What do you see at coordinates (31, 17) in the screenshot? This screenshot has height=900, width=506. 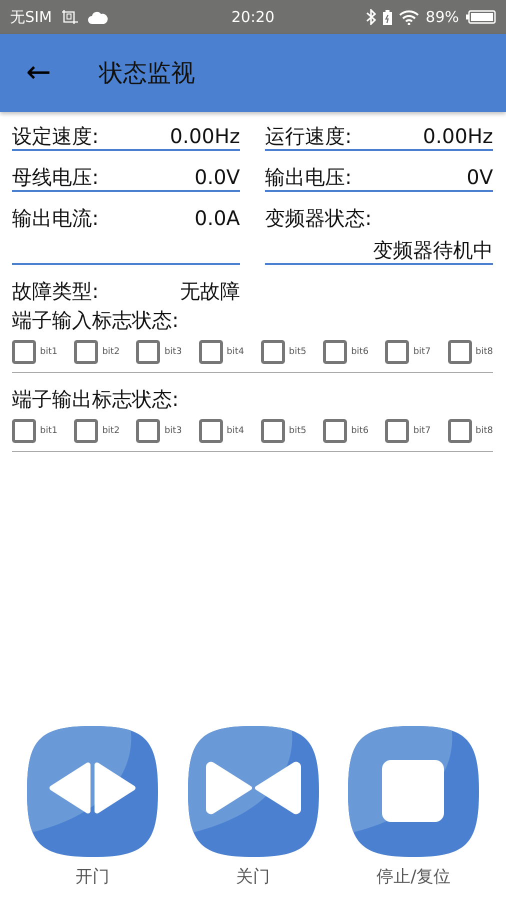 I see `carrier-text: 无SIM` at bounding box center [31, 17].